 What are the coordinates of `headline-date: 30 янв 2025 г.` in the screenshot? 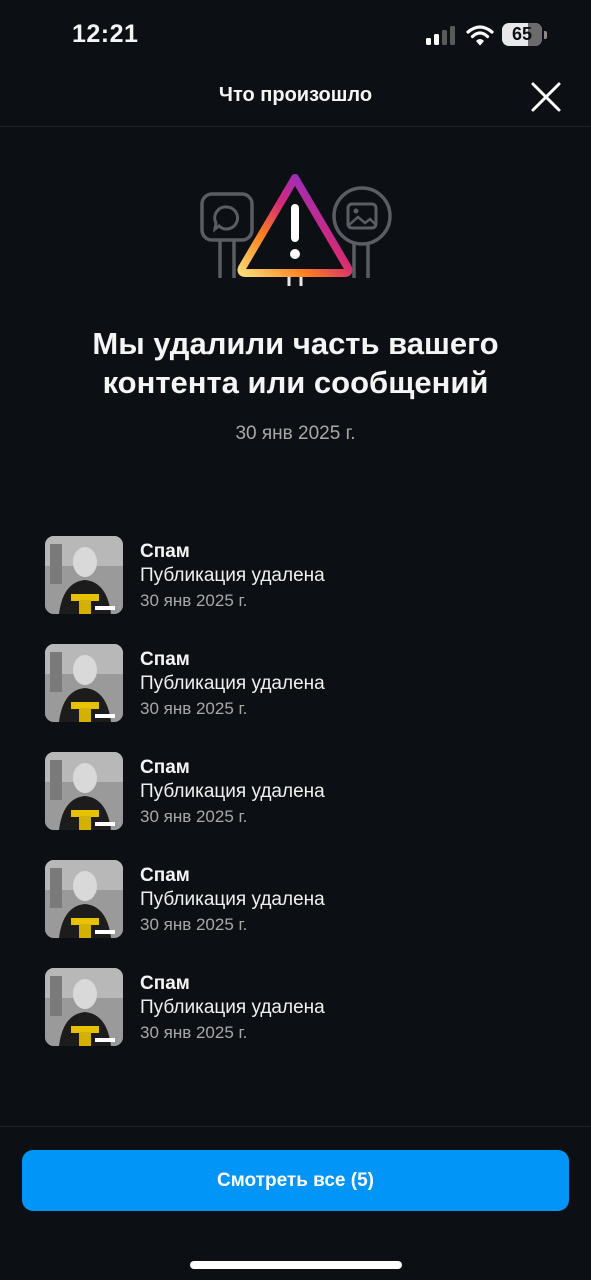 It's located at (295, 433).